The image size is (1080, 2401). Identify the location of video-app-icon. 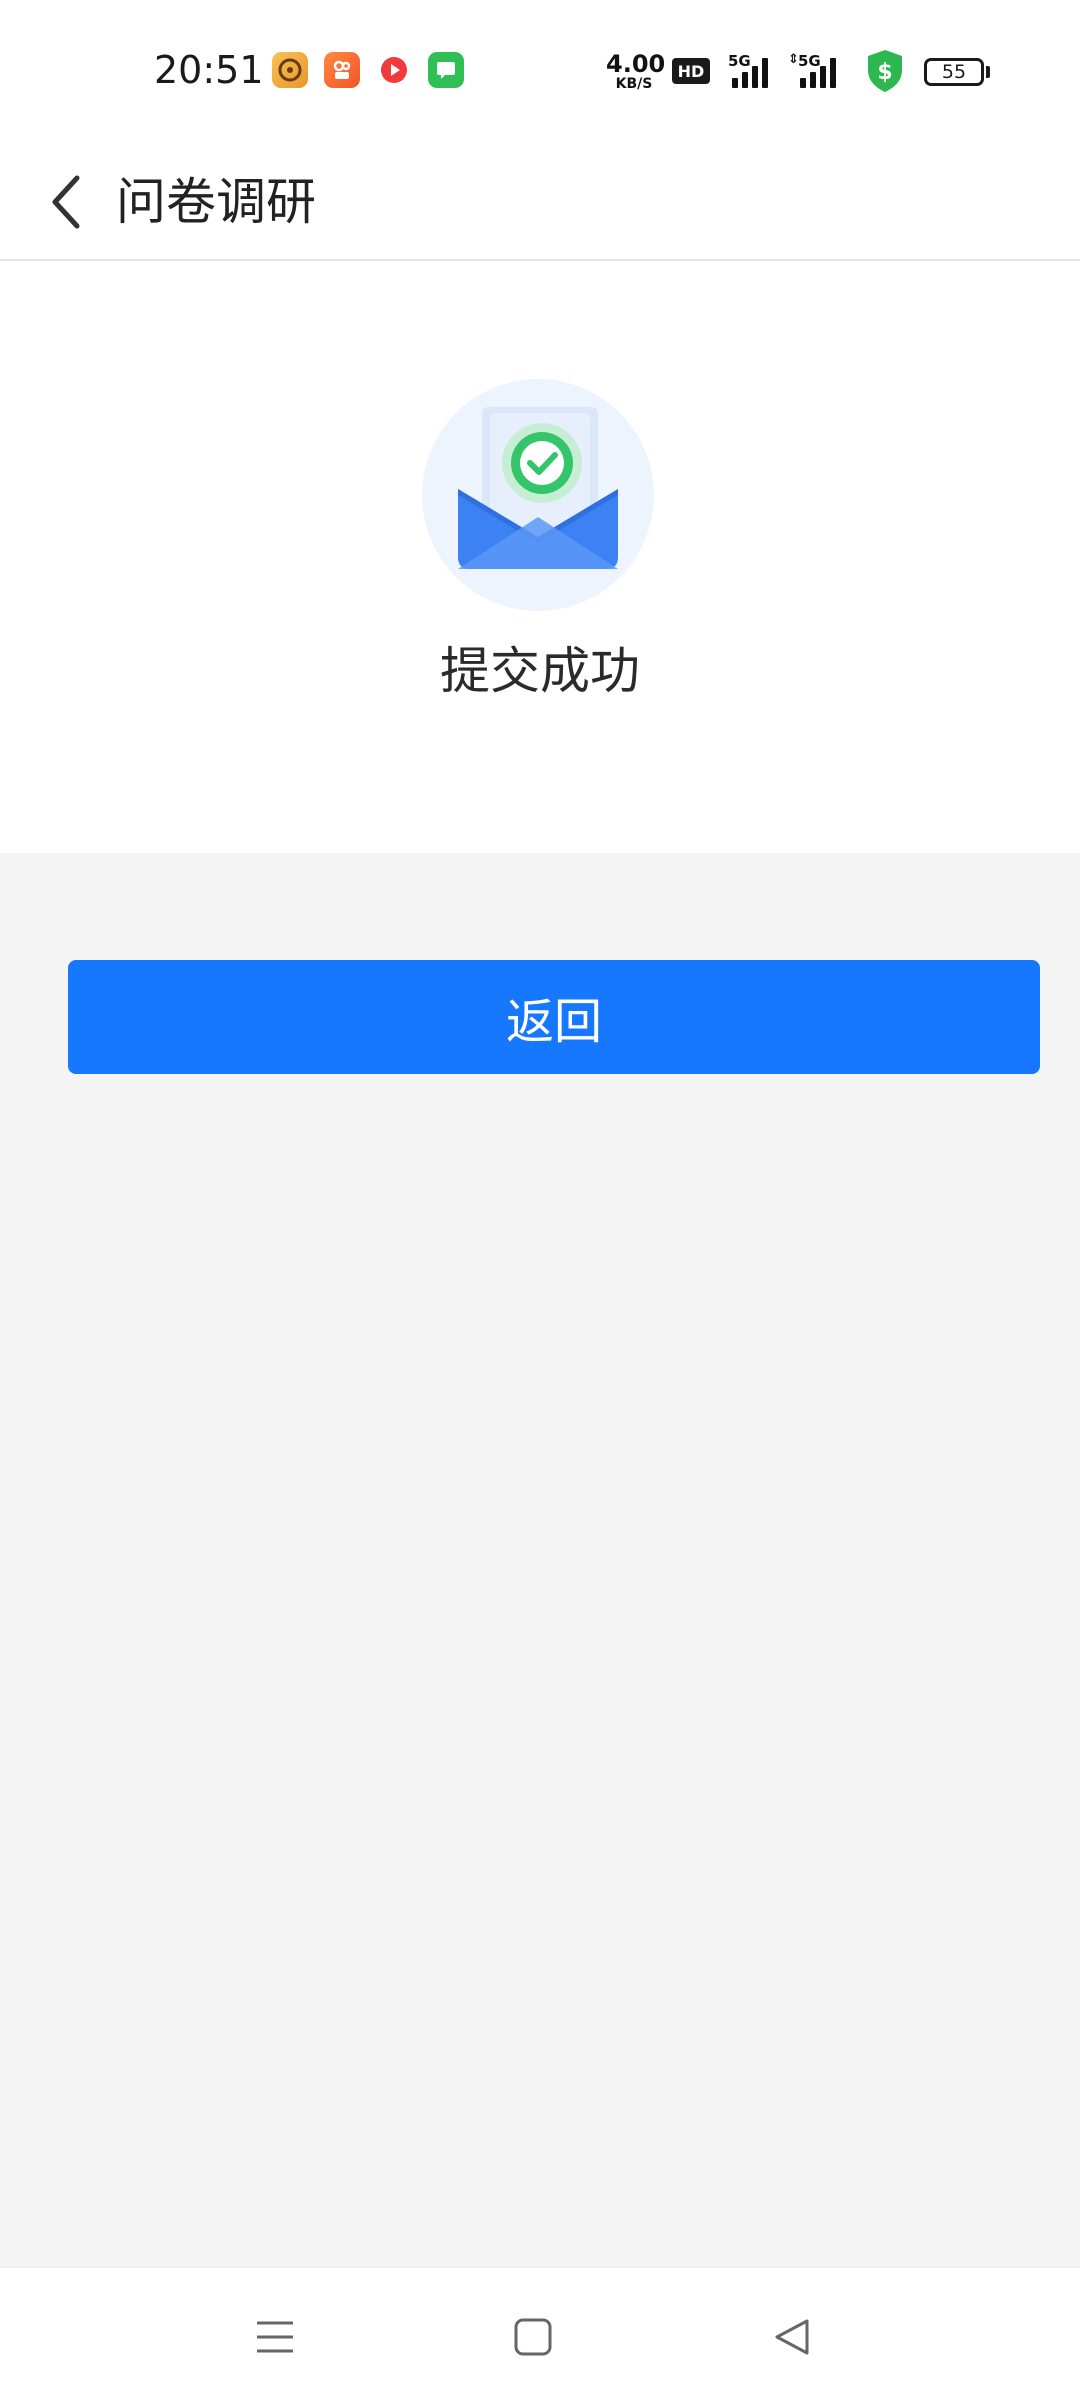
(394, 70).